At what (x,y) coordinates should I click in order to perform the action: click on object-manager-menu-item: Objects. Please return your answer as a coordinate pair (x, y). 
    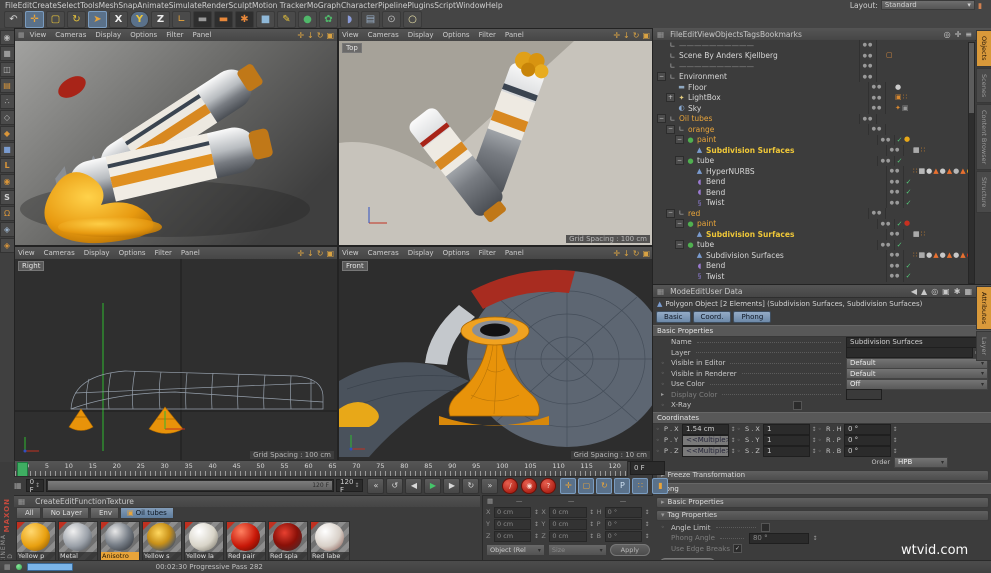
    Looking at the image, I should click on (729, 34).